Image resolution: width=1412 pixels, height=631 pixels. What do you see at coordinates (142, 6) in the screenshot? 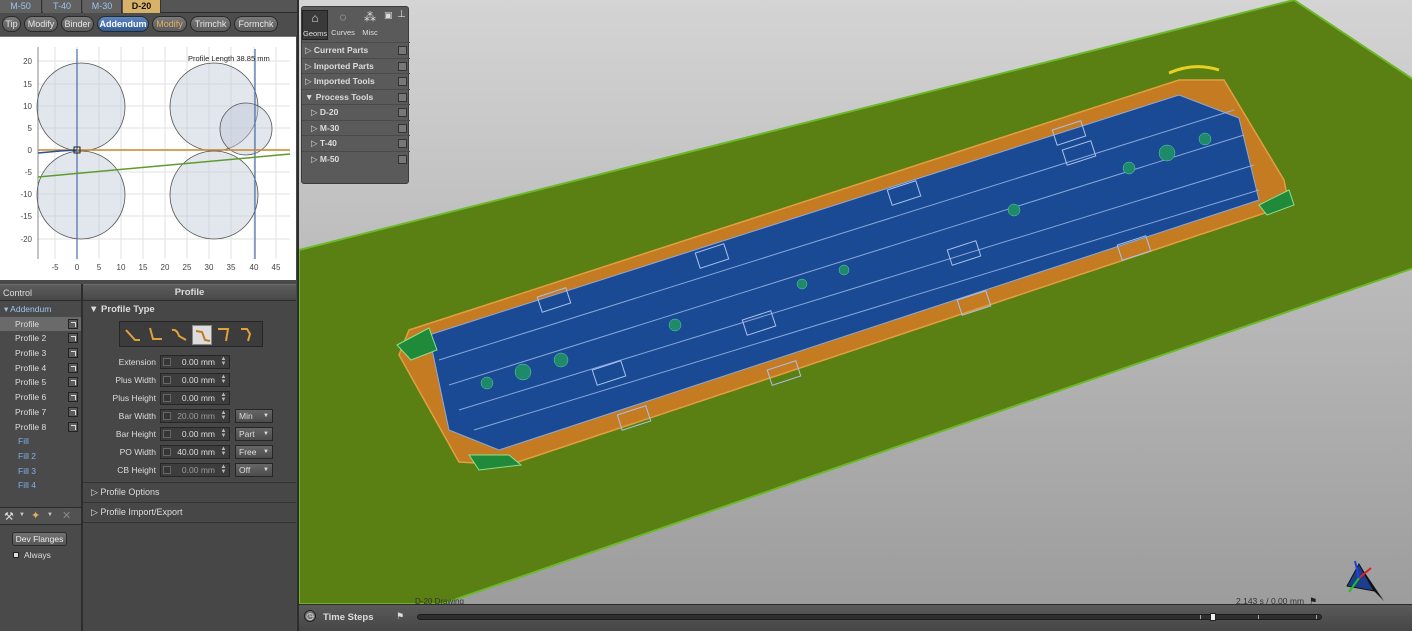
I see `tab-d20: D-20` at bounding box center [142, 6].